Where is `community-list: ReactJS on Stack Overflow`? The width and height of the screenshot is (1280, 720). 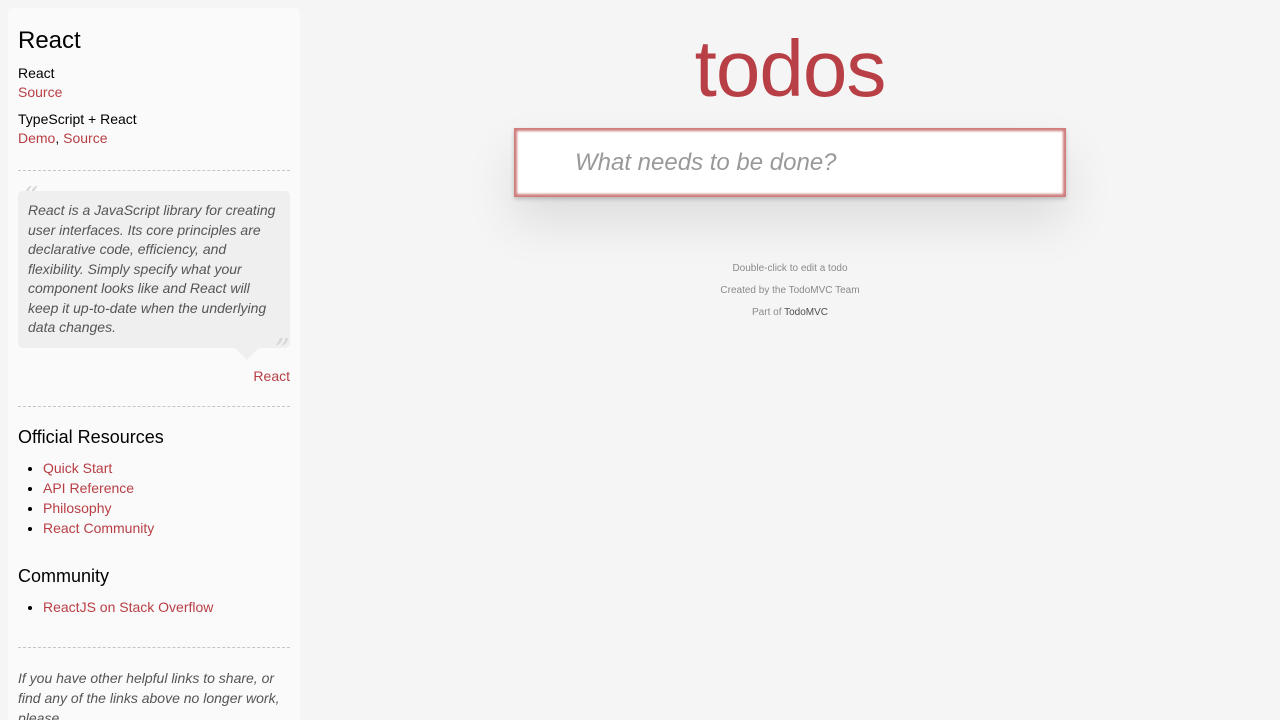
community-list: ReactJS on Stack Overflow is located at coordinates (154, 607).